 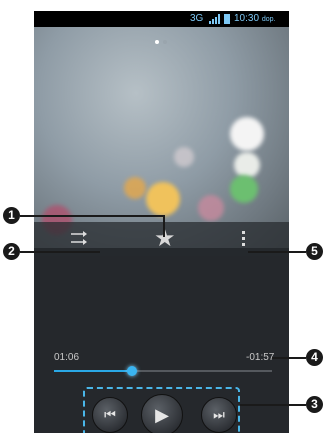 I want to click on play-icon: ▶, so click(x=162, y=415).